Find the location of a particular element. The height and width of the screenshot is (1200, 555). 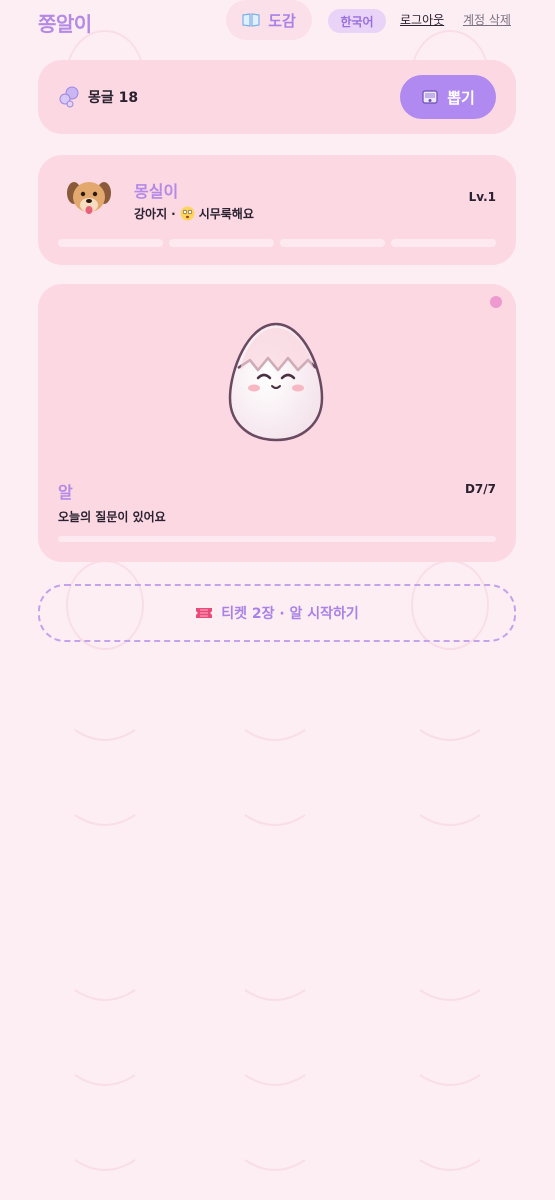

dex-button: 도감 is located at coordinates (269, 20).